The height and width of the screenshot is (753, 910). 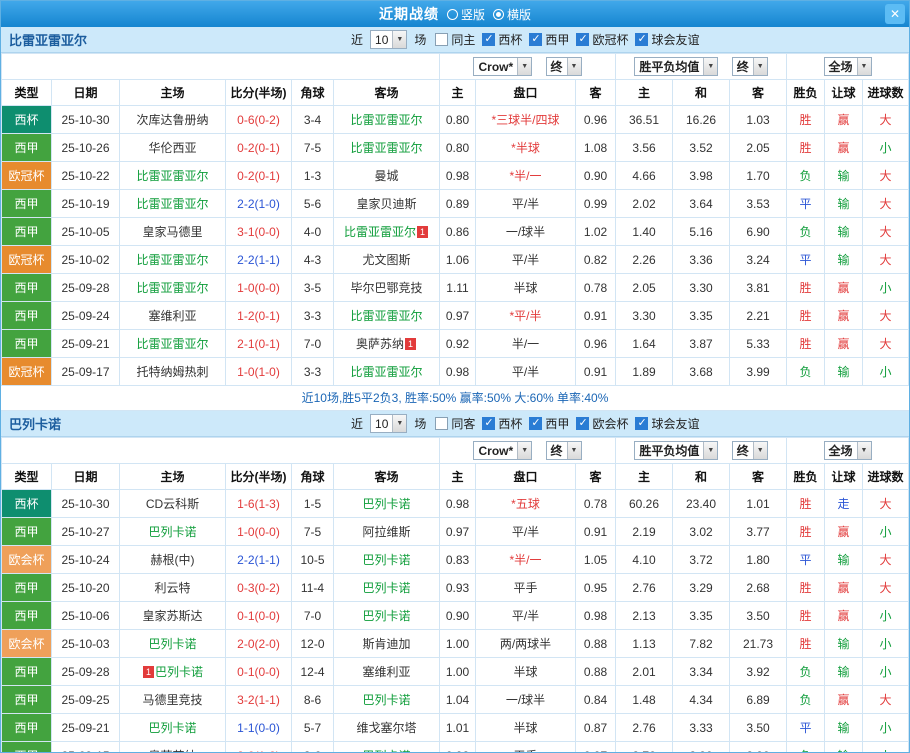 I want to click on away-team-cell: 塞维利亚, so click(x=386, y=671).